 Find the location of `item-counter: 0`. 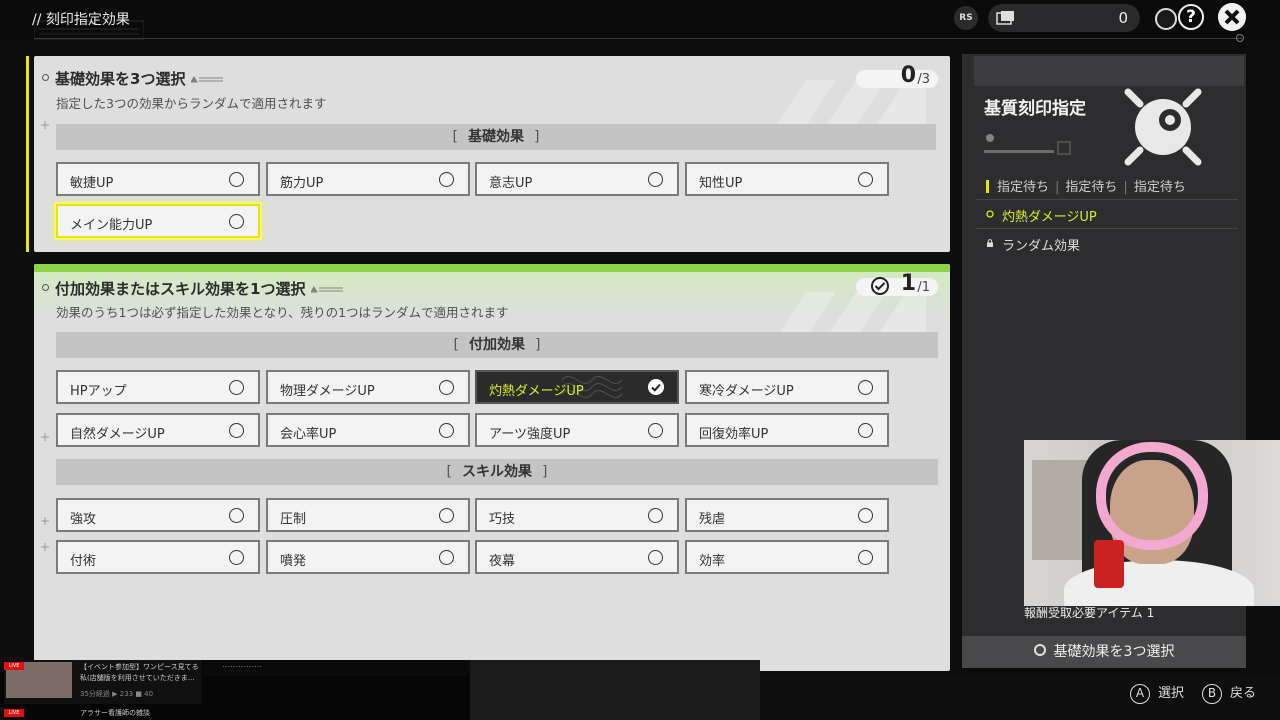

item-counter: 0 is located at coordinates (1064, 18).